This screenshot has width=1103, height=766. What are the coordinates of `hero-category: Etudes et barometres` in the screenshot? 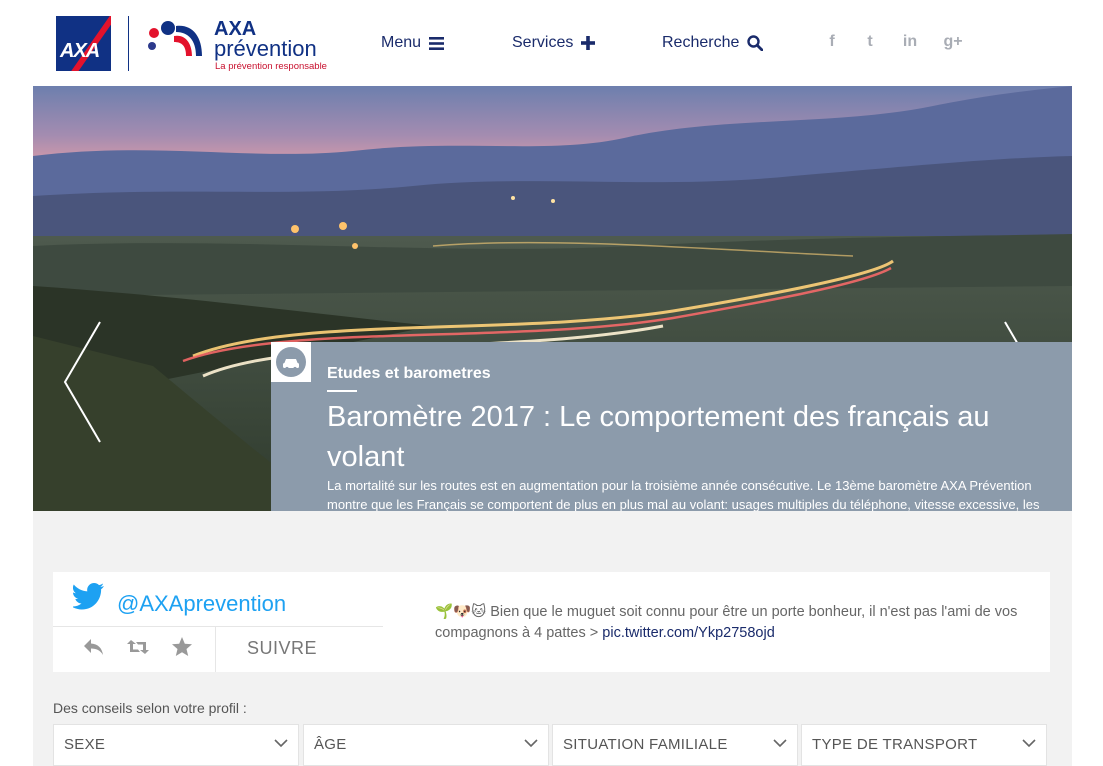 It's located at (409, 374).